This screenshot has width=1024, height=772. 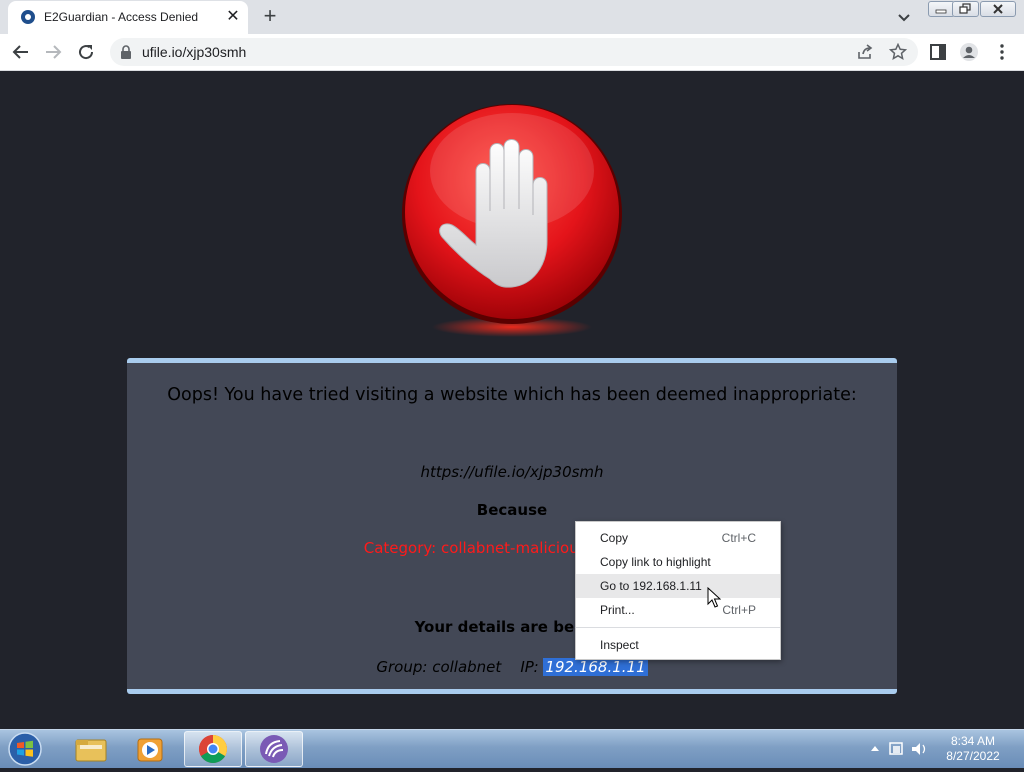 I want to click on e2guardian-favicon-icon, so click(x=28, y=17).